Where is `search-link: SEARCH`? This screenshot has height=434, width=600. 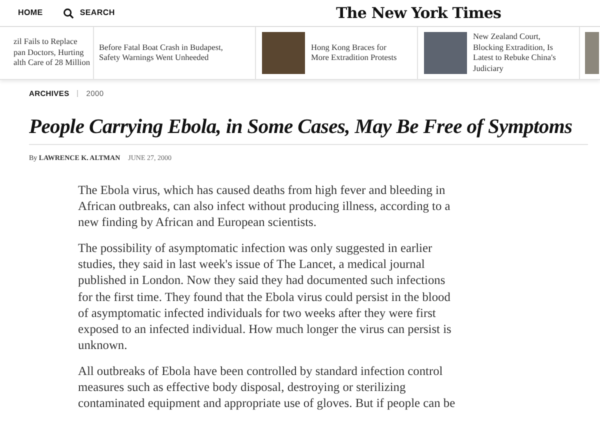 search-link: SEARCH is located at coordinates (88, 13).